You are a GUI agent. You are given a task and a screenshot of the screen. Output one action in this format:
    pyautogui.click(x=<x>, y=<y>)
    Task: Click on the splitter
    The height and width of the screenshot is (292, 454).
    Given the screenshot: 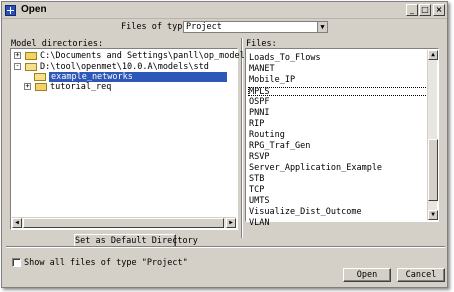 What is the action you would take?
    pyautogui.click(x=242, y=138)
    